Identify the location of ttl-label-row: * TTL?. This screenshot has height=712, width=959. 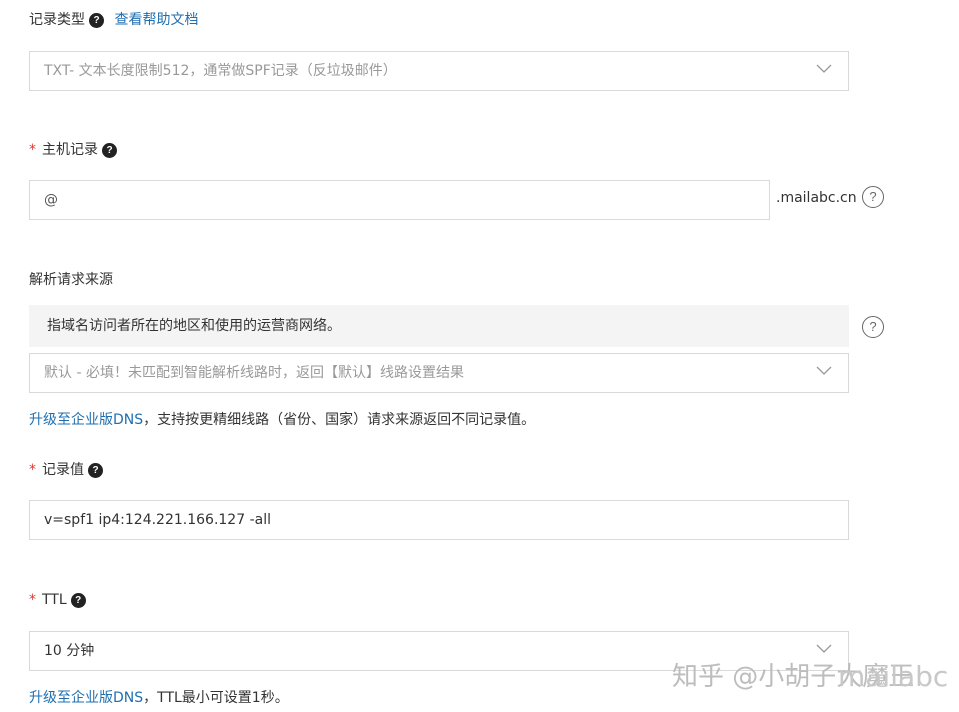
(57, 600).